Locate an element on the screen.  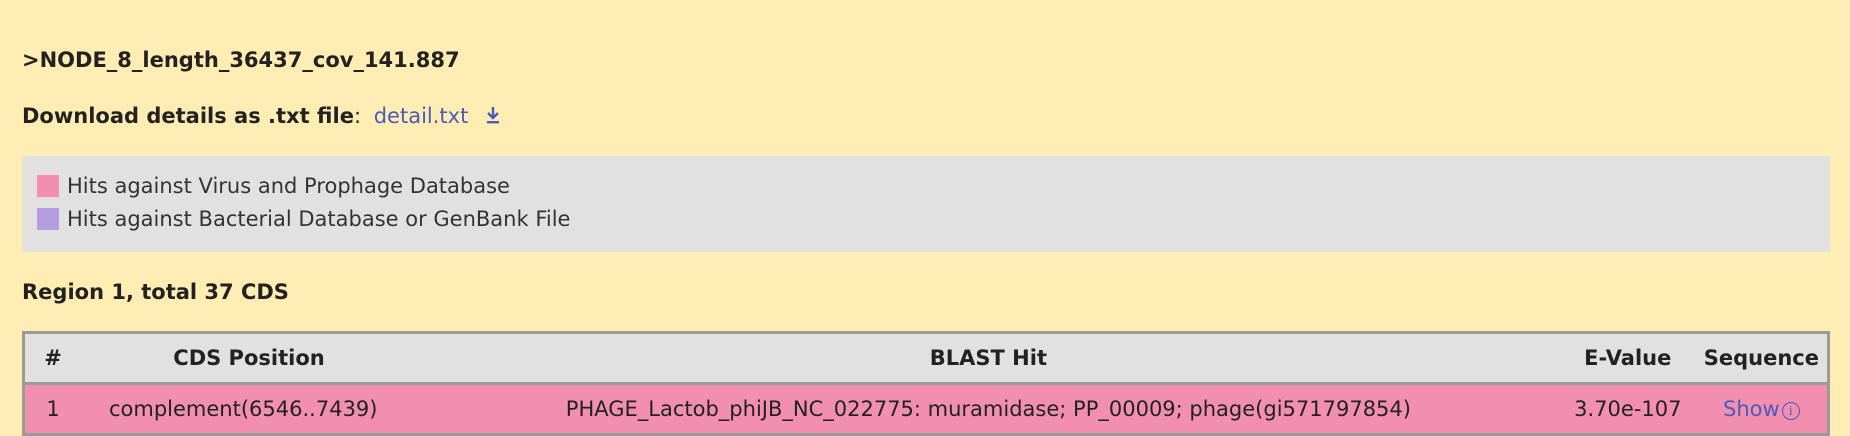
header-evalue: E-Value is located at coordinates (1627, 358).